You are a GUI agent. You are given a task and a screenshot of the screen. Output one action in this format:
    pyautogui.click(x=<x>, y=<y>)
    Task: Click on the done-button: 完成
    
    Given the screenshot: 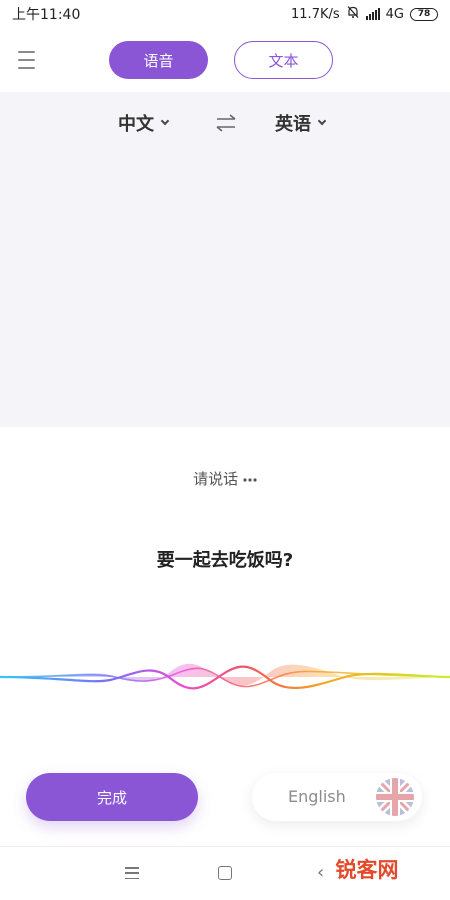 What is the action you would take?
    pyautogui.click(x=112, y=797)
    